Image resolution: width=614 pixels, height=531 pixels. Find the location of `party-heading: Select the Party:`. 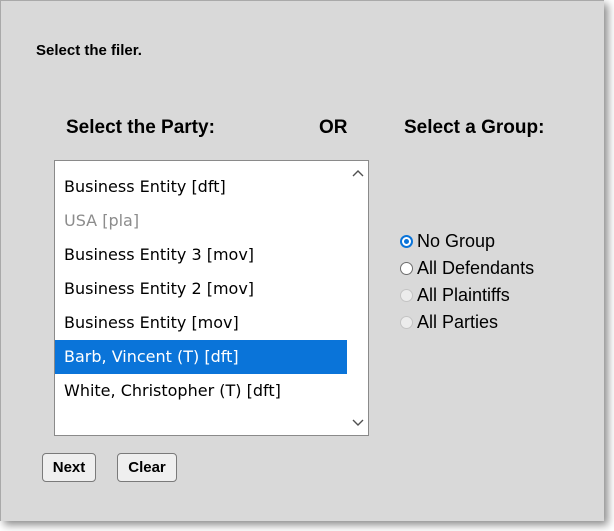

party-heading: Select the Party: is located at coordinates (140, 127).